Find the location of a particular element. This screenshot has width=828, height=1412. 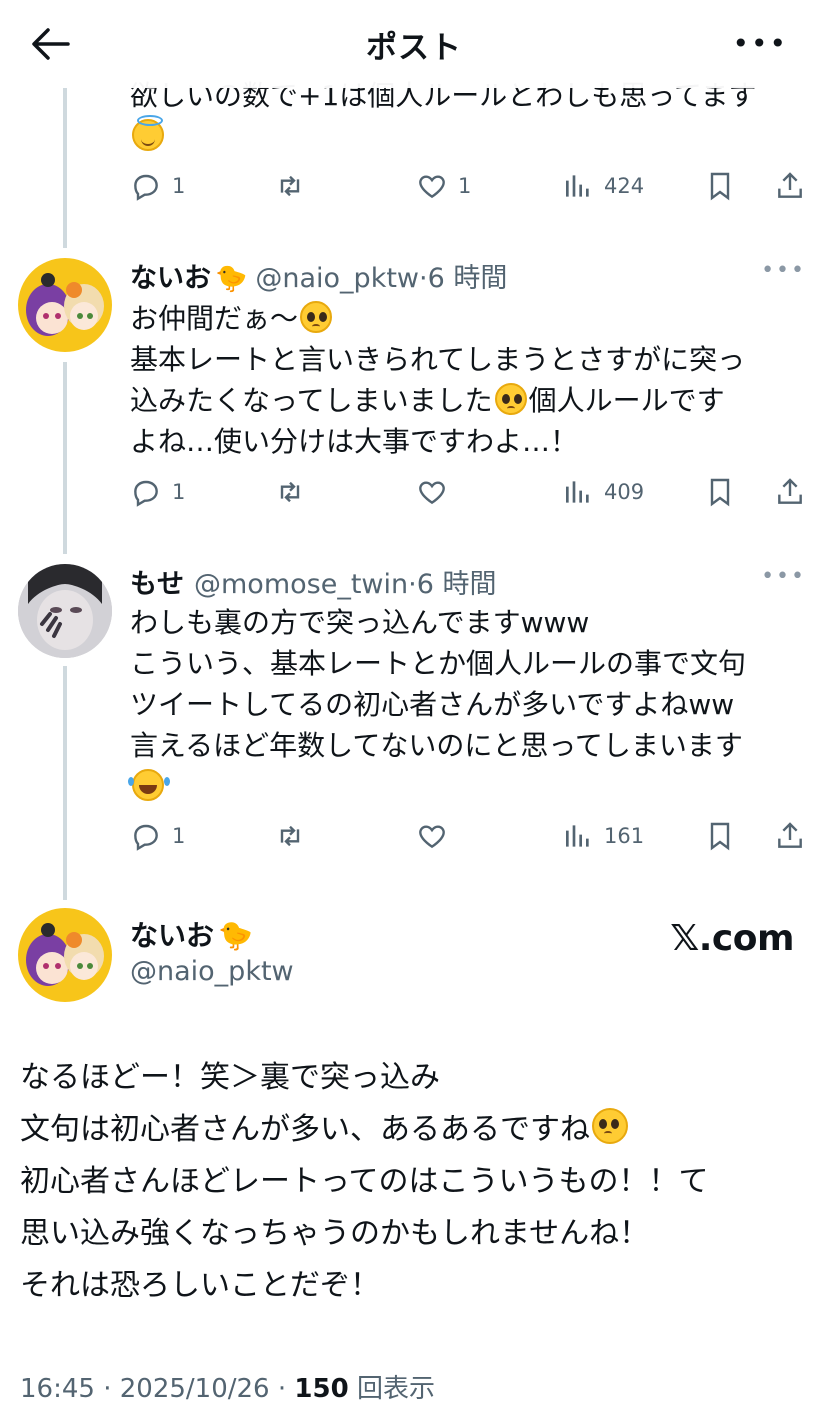

view-count-label: 回表示 is located at coordinates (395, 1389).